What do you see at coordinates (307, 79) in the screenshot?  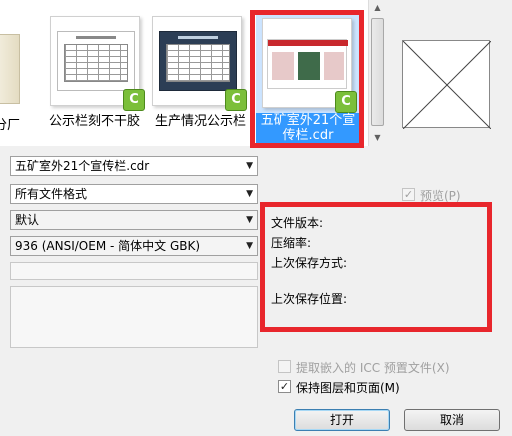 I see `highlight-box-file` at bounding box center [307, 79].